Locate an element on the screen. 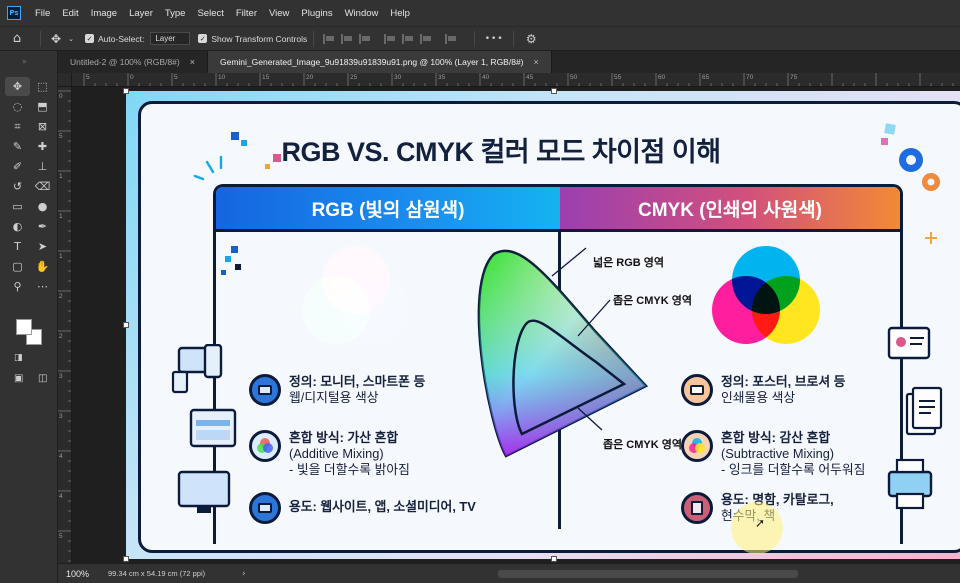 The height and width of the screenshot is (583, 960). hand-tool-icon: ✋ is located at coordinates (42, 266).